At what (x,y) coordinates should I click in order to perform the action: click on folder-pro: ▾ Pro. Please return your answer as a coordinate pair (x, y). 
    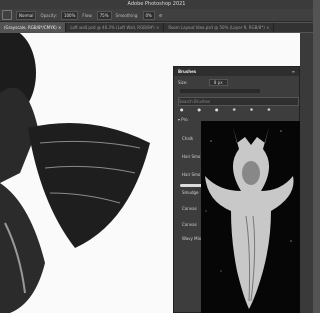
    Looking at the image, I should click on (183, 119).